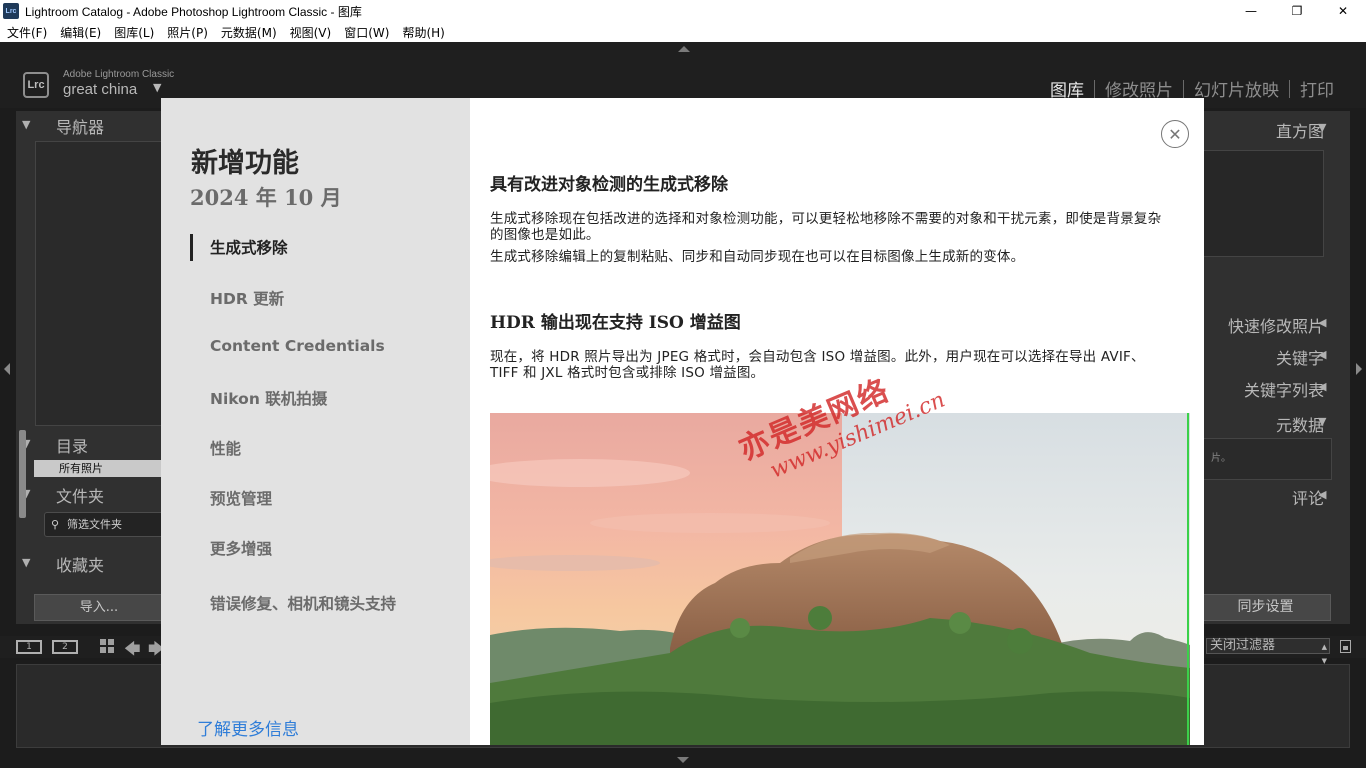 The width and height of the screenshot is (1366, 768). Describe the element at coordinates (157, 87) in the screenshot. I see `catalog-dropdown-icon: ▼` at that location.